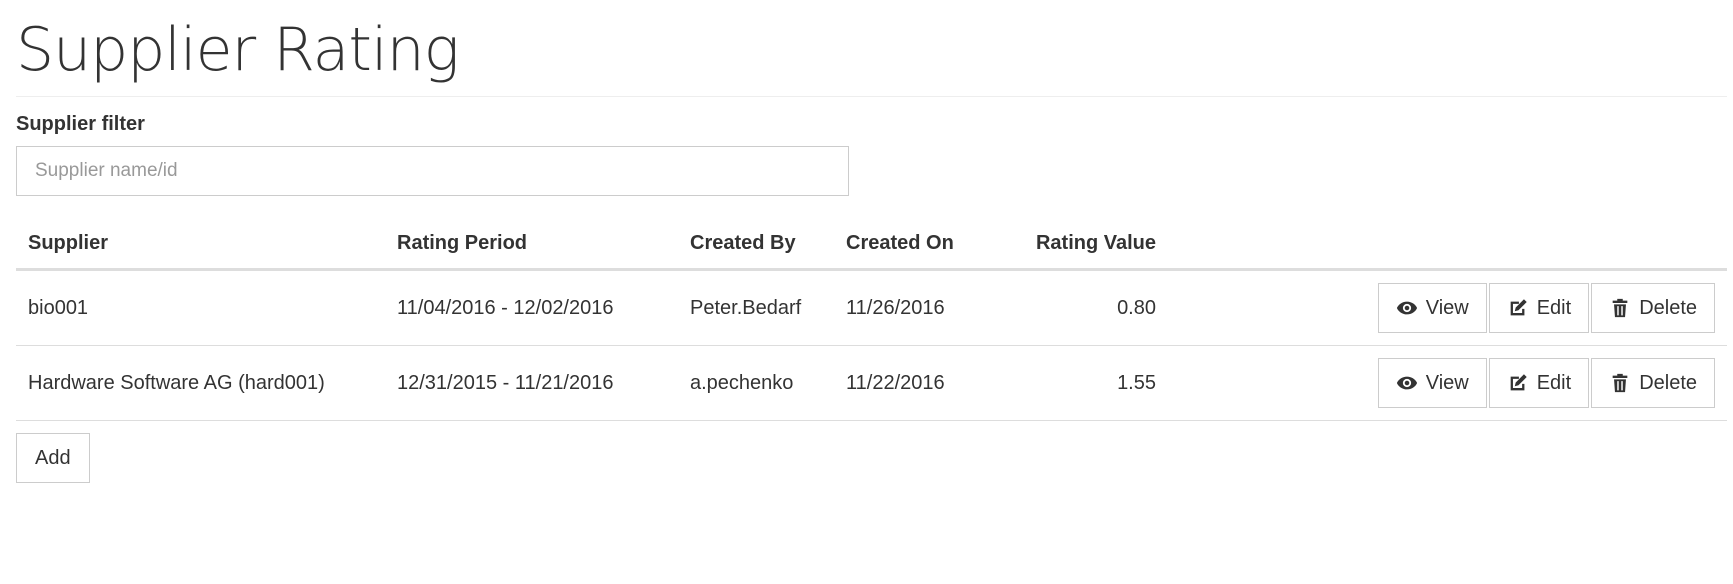 The image size is (1733, 584). Describe the element at coordinates (912, 307) in the screenshot. I see `cell-created-on: 11/26/2016` at that location.